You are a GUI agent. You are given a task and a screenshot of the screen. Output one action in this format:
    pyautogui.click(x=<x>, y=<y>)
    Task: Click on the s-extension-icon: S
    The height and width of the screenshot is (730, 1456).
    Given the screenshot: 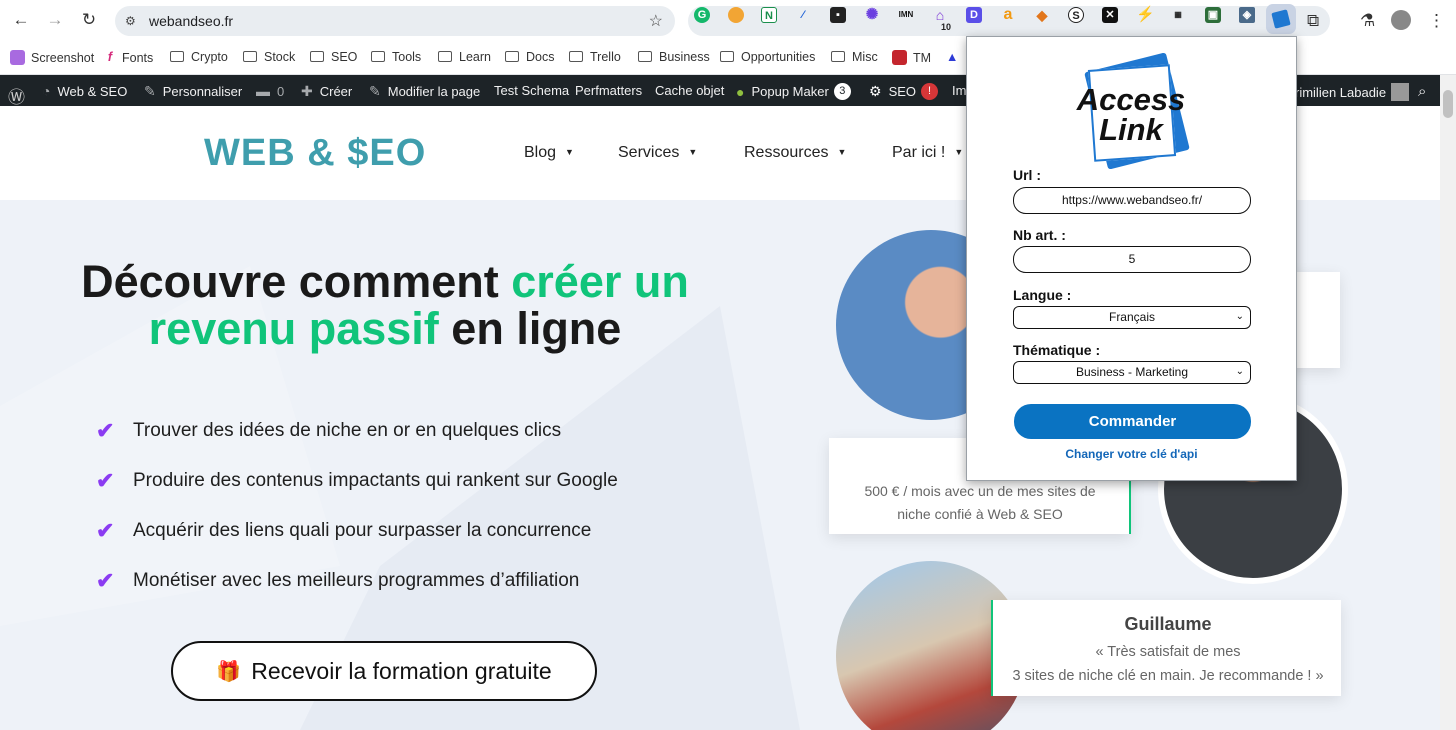 What is the action you would take?
    pyautogui.click(x=1076, y=15)
    